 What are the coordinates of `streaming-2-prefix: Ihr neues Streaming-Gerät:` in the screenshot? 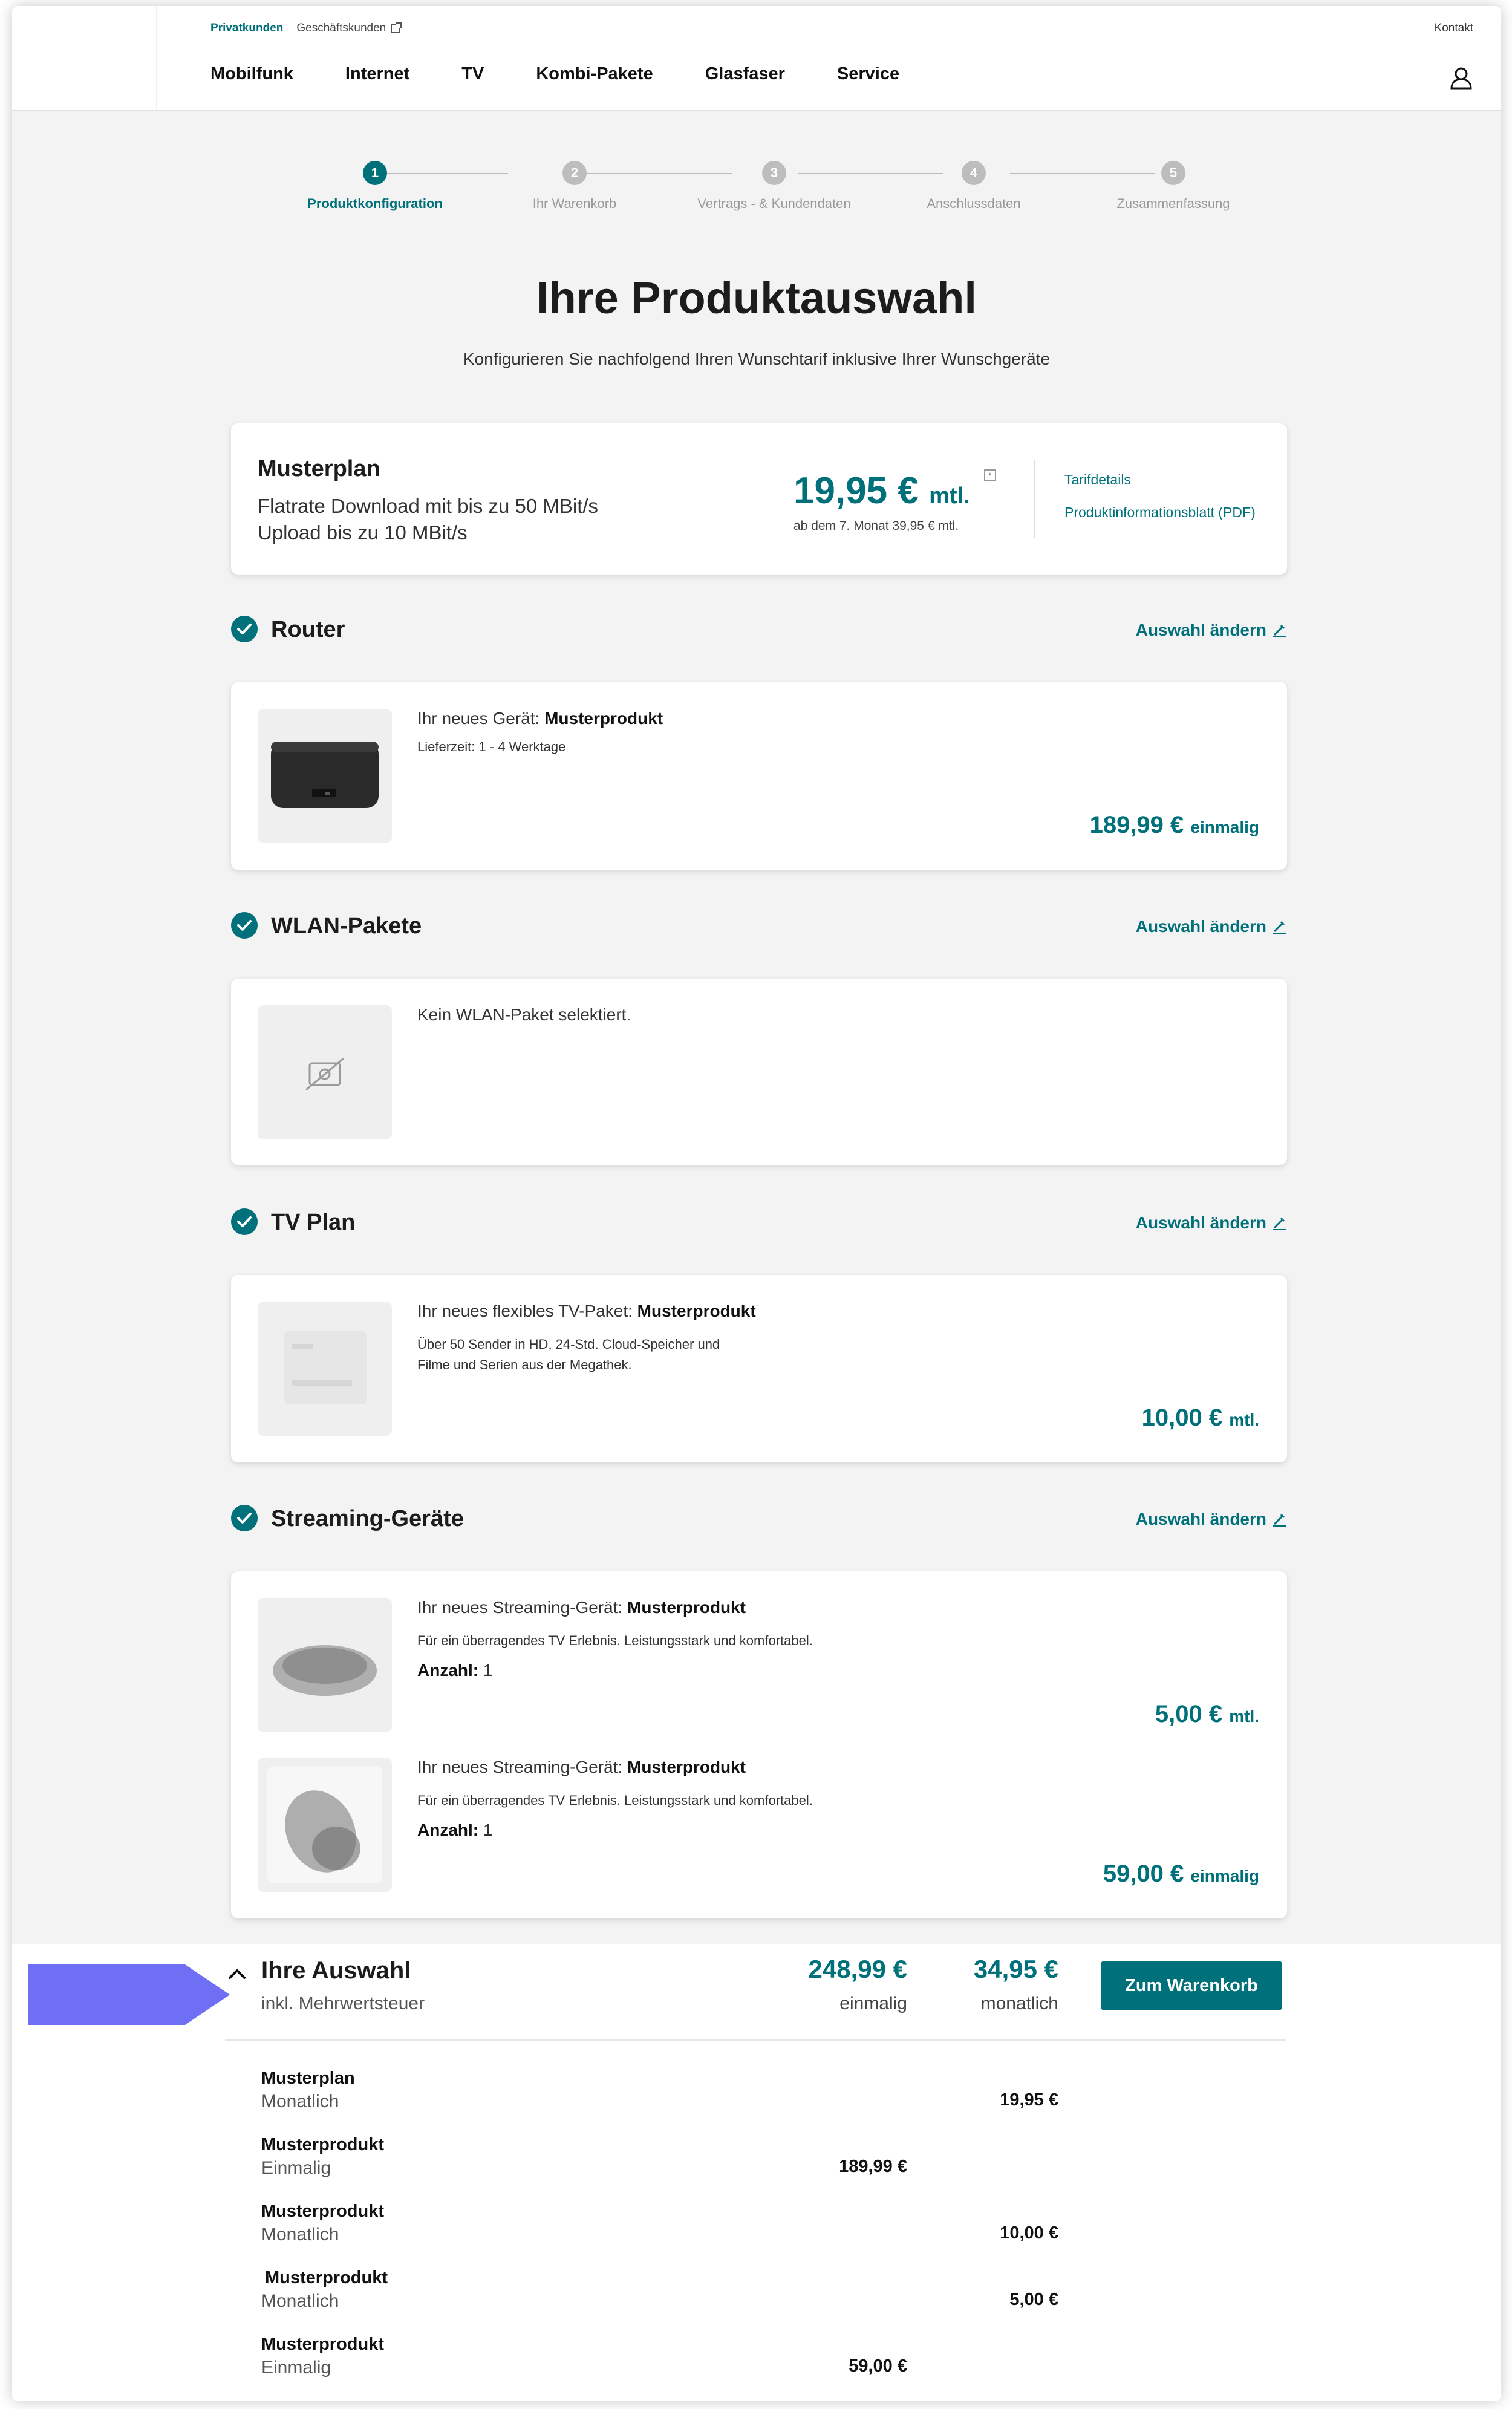 It's located at (522, 1767).